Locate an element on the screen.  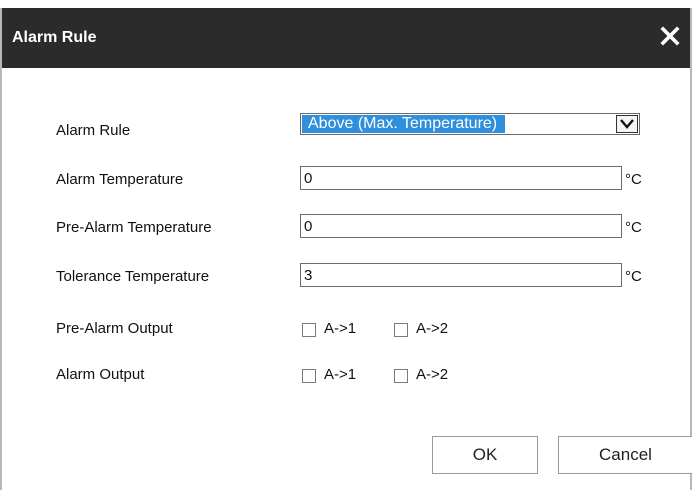
alarm-temperature-input is located at coordinates (461, 178).